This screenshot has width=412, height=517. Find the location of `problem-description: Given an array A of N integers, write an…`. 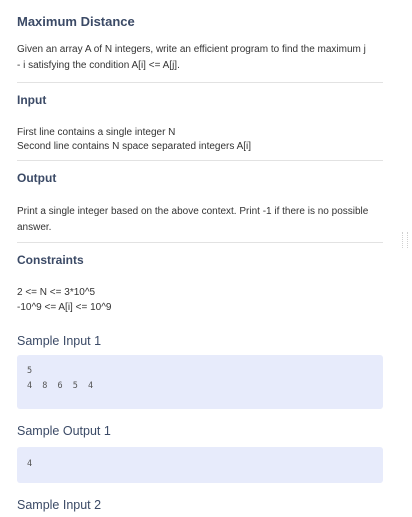

problem-description: Given an array A of N integers, write an… is located at coordinates (191, 57).